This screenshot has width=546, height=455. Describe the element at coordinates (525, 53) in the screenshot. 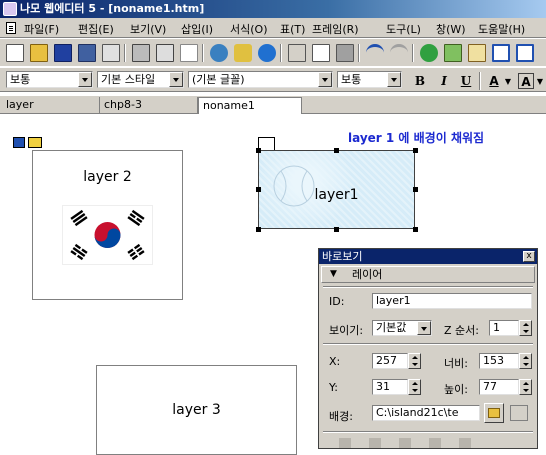

I see `frame-icon` at that location.